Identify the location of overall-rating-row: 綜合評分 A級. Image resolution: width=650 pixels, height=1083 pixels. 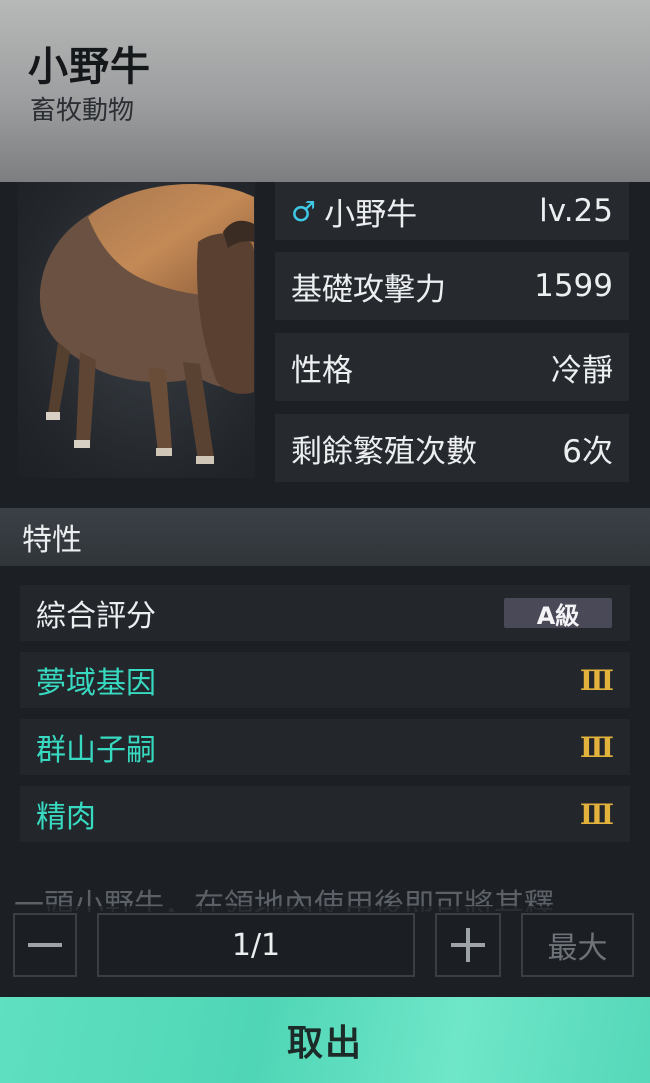
(325, 613).